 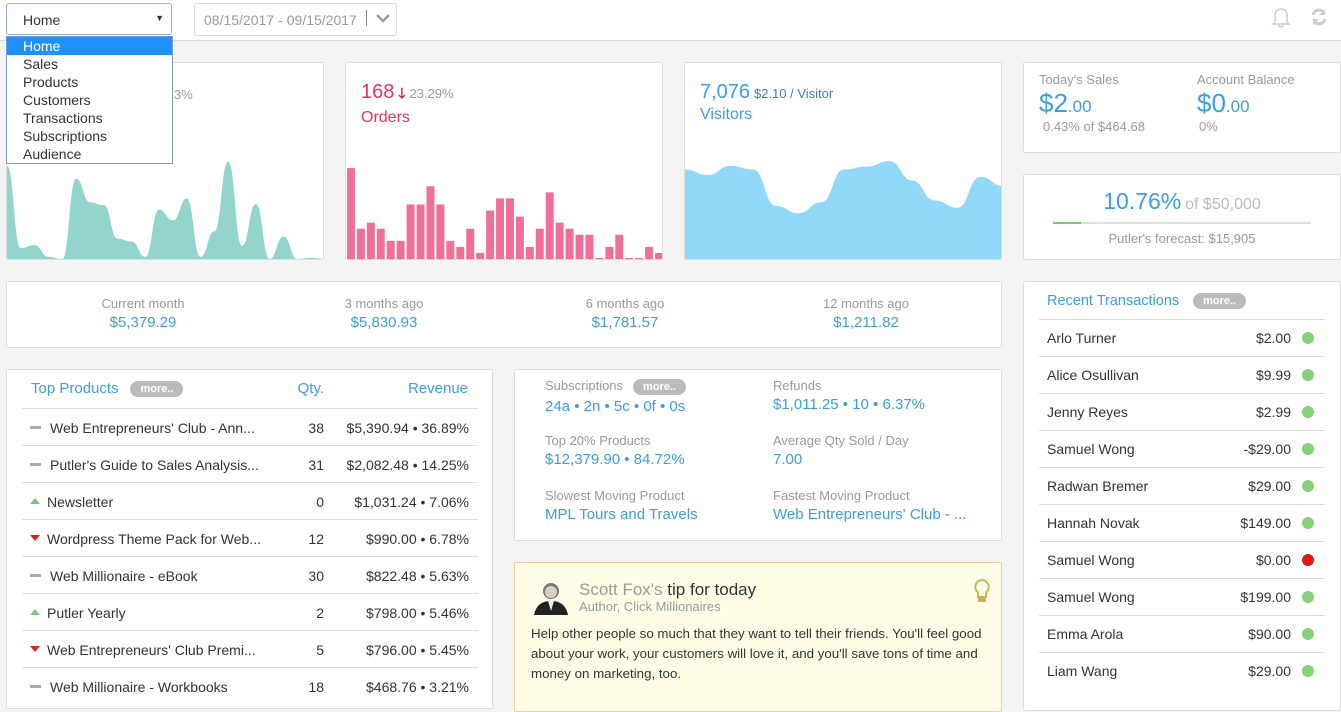 What do you see at coordinates (250, 500) in the screenshot?
I see `product-row: Newsletter 0 $1,031.24 • 7.06%` at bounding box center [250, 500].